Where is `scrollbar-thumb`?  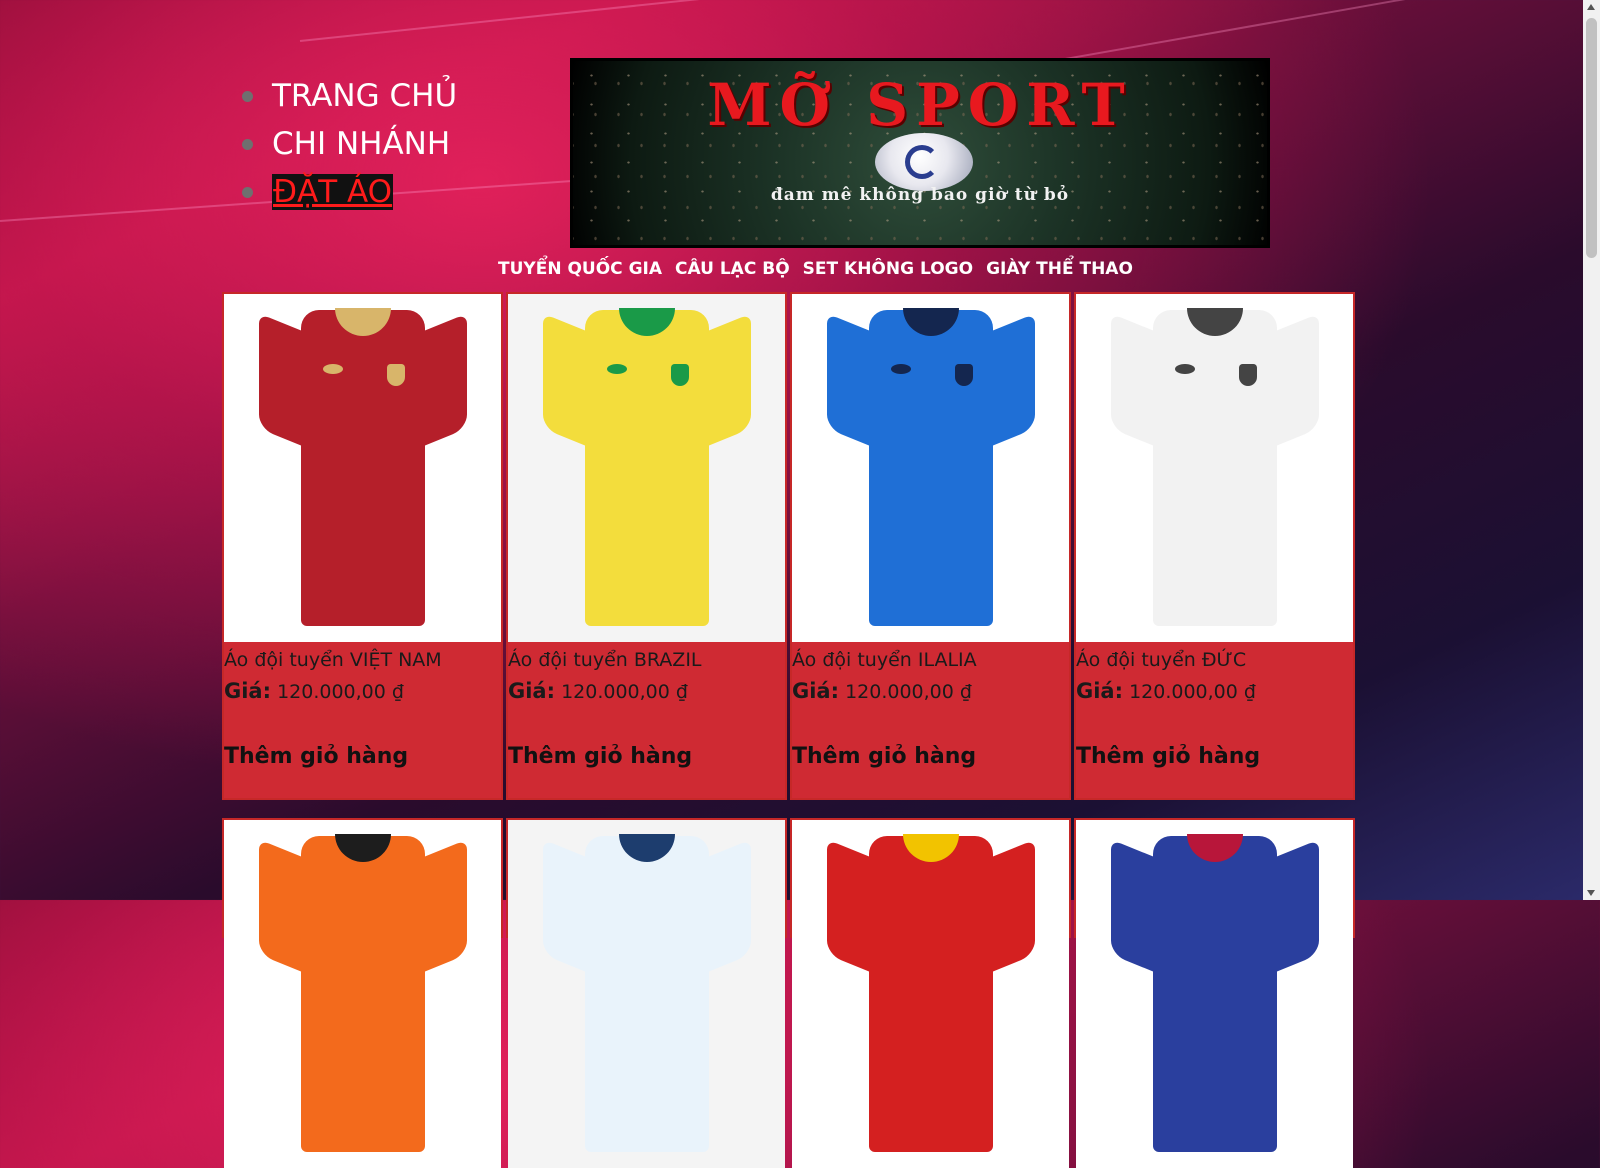 scrollbar-thumb is located at coordinates (1591, 138).